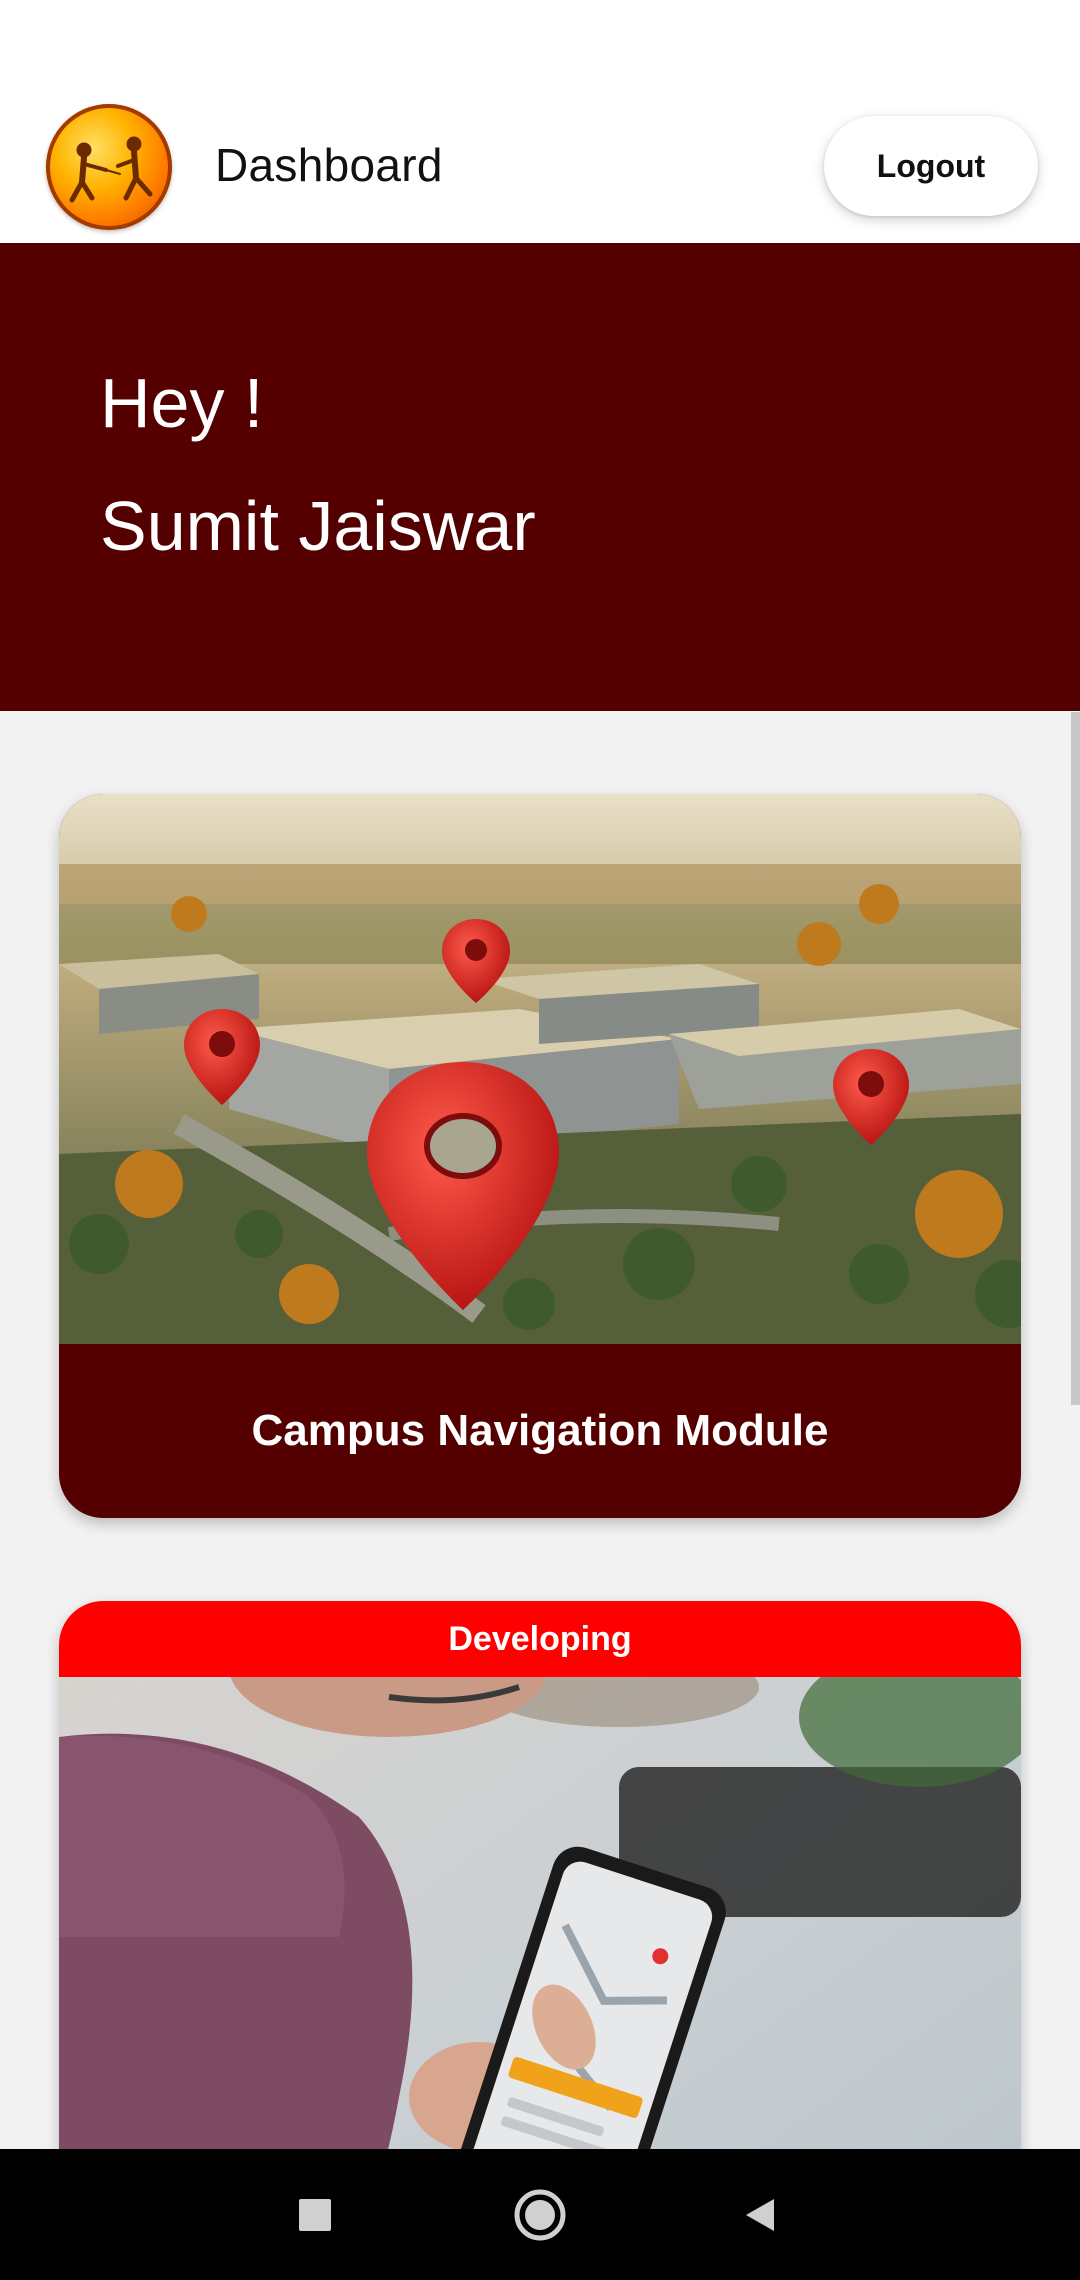  I want to click on logout-button: Logout, so click(931, 166).